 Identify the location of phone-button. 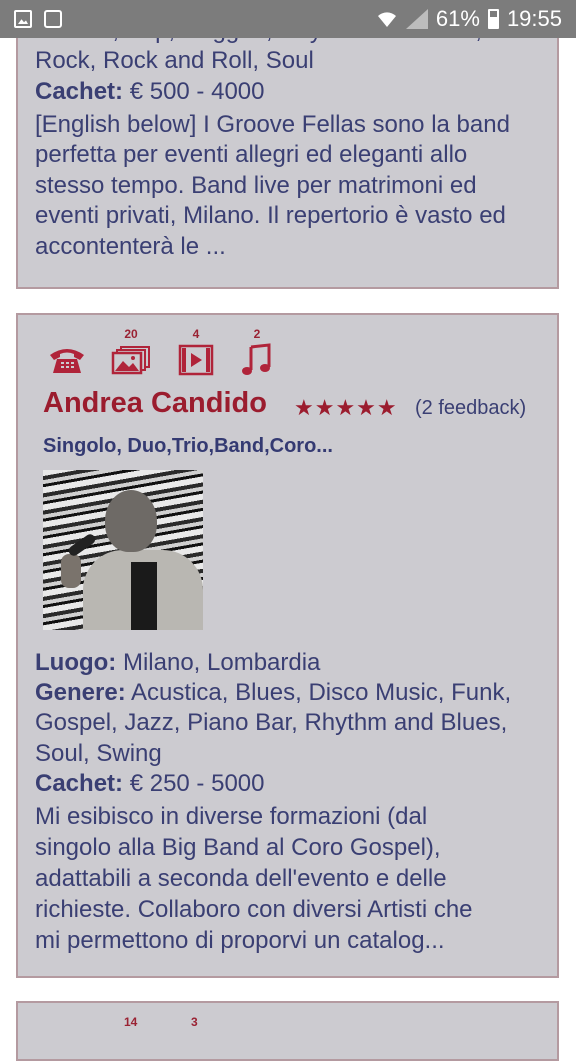
(67, 352).